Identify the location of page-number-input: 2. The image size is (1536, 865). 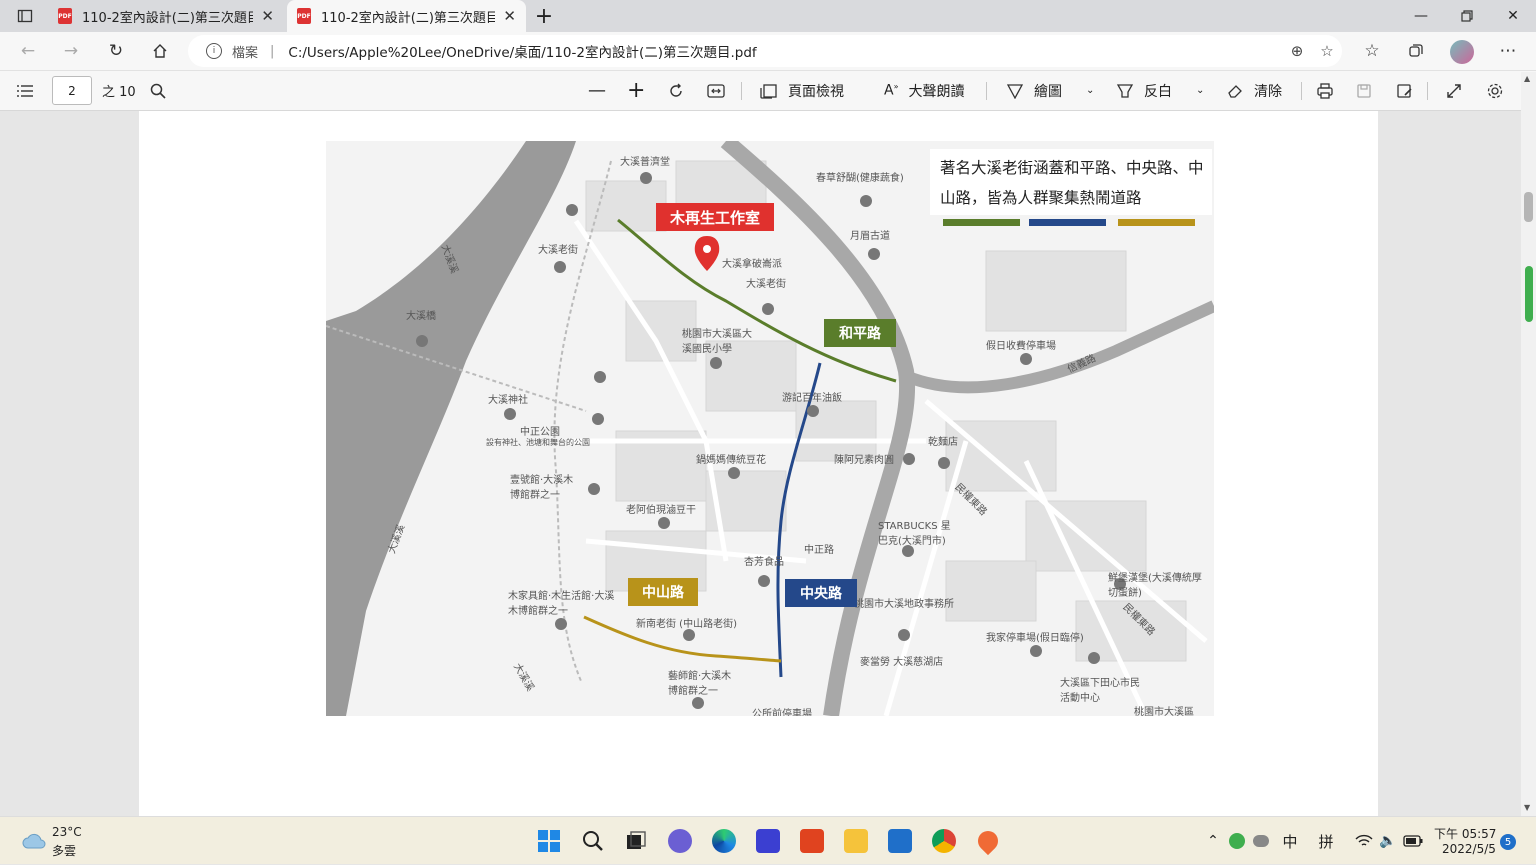
(72, 90).